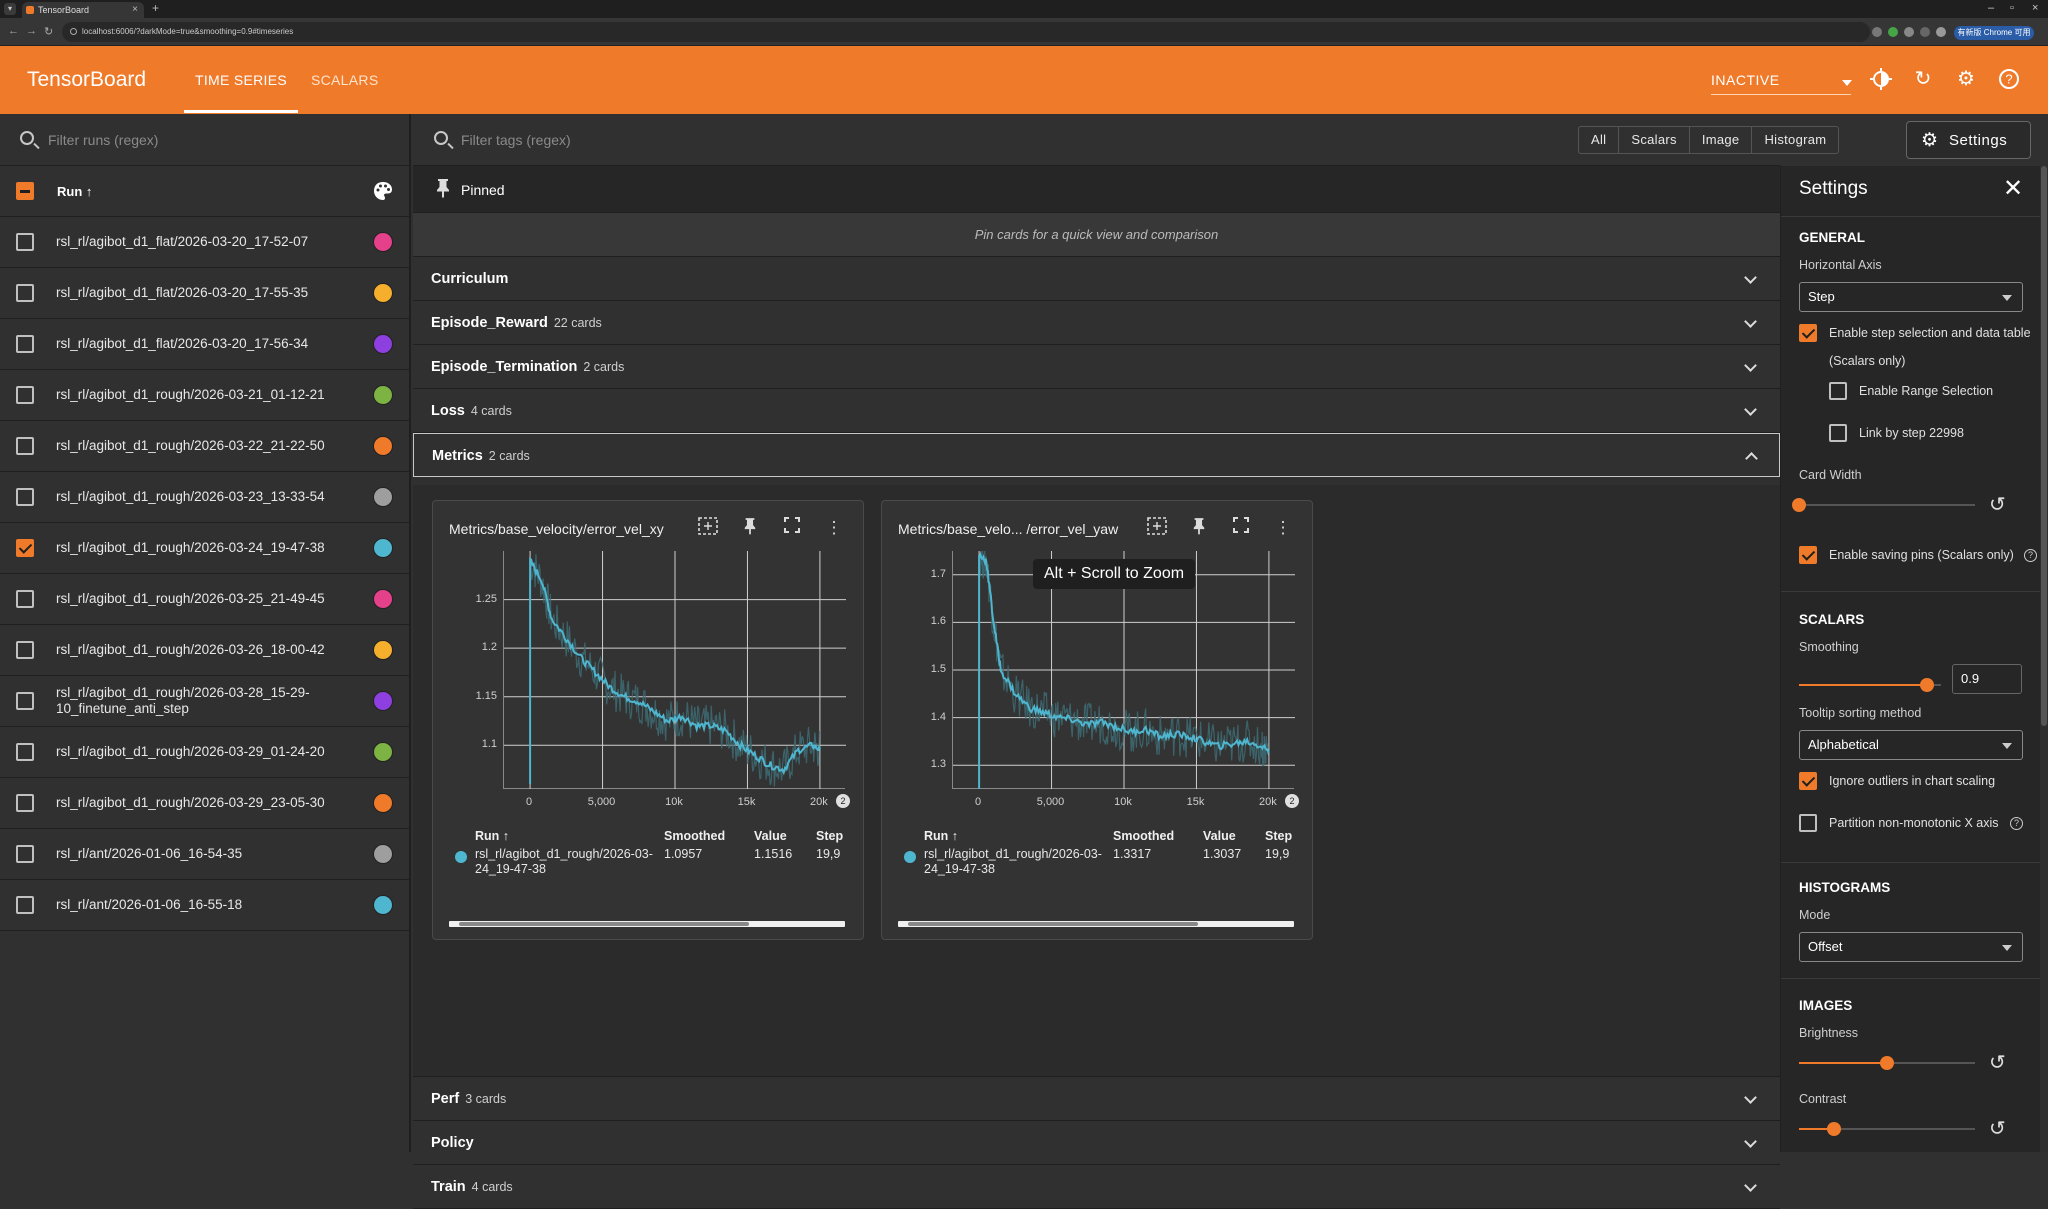  I want to click on range-selection-checkbox, so click(1838, 391).